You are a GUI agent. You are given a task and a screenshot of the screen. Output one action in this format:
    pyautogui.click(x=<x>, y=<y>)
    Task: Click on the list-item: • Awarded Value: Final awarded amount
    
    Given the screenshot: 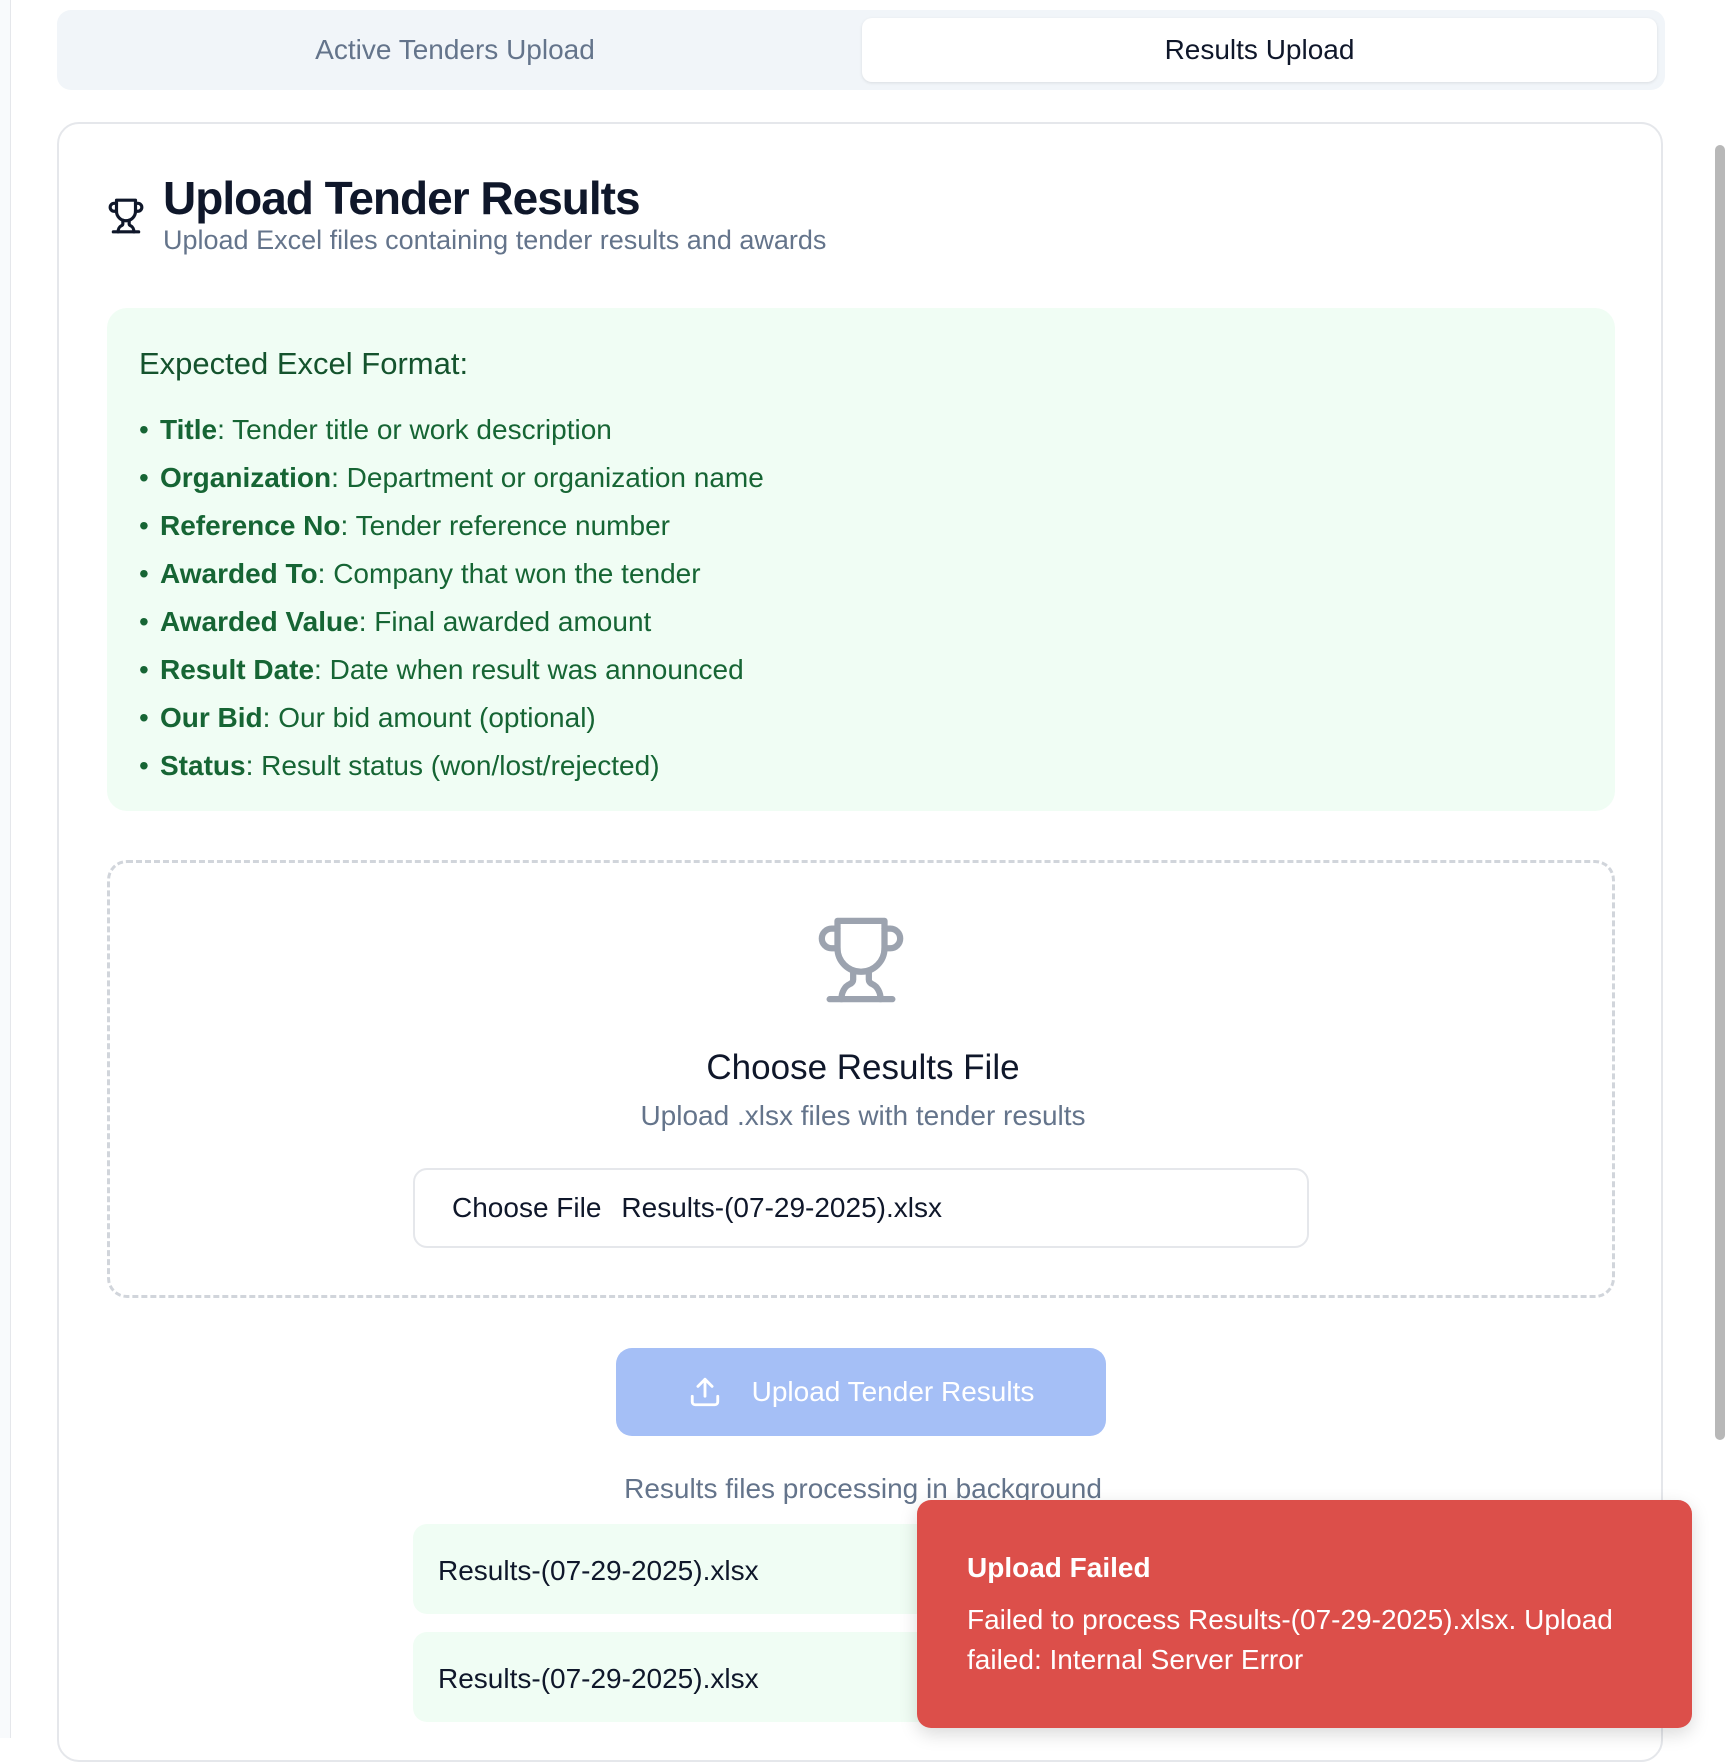 What is the action you would take?
    pyautogui.click(x=395, y=621)
    